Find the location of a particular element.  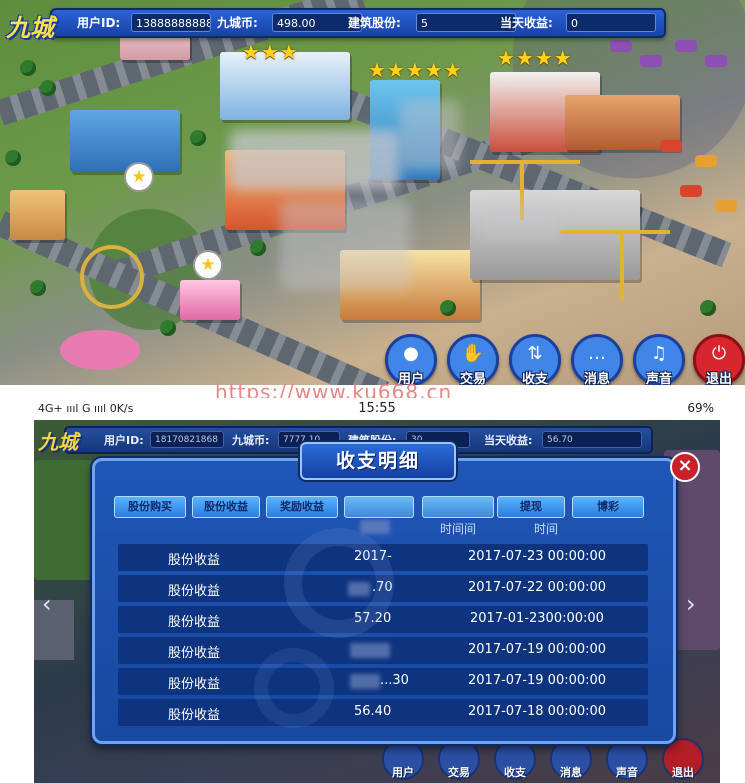

handshake-icon: ✋ is located at coordinates (473, 353).